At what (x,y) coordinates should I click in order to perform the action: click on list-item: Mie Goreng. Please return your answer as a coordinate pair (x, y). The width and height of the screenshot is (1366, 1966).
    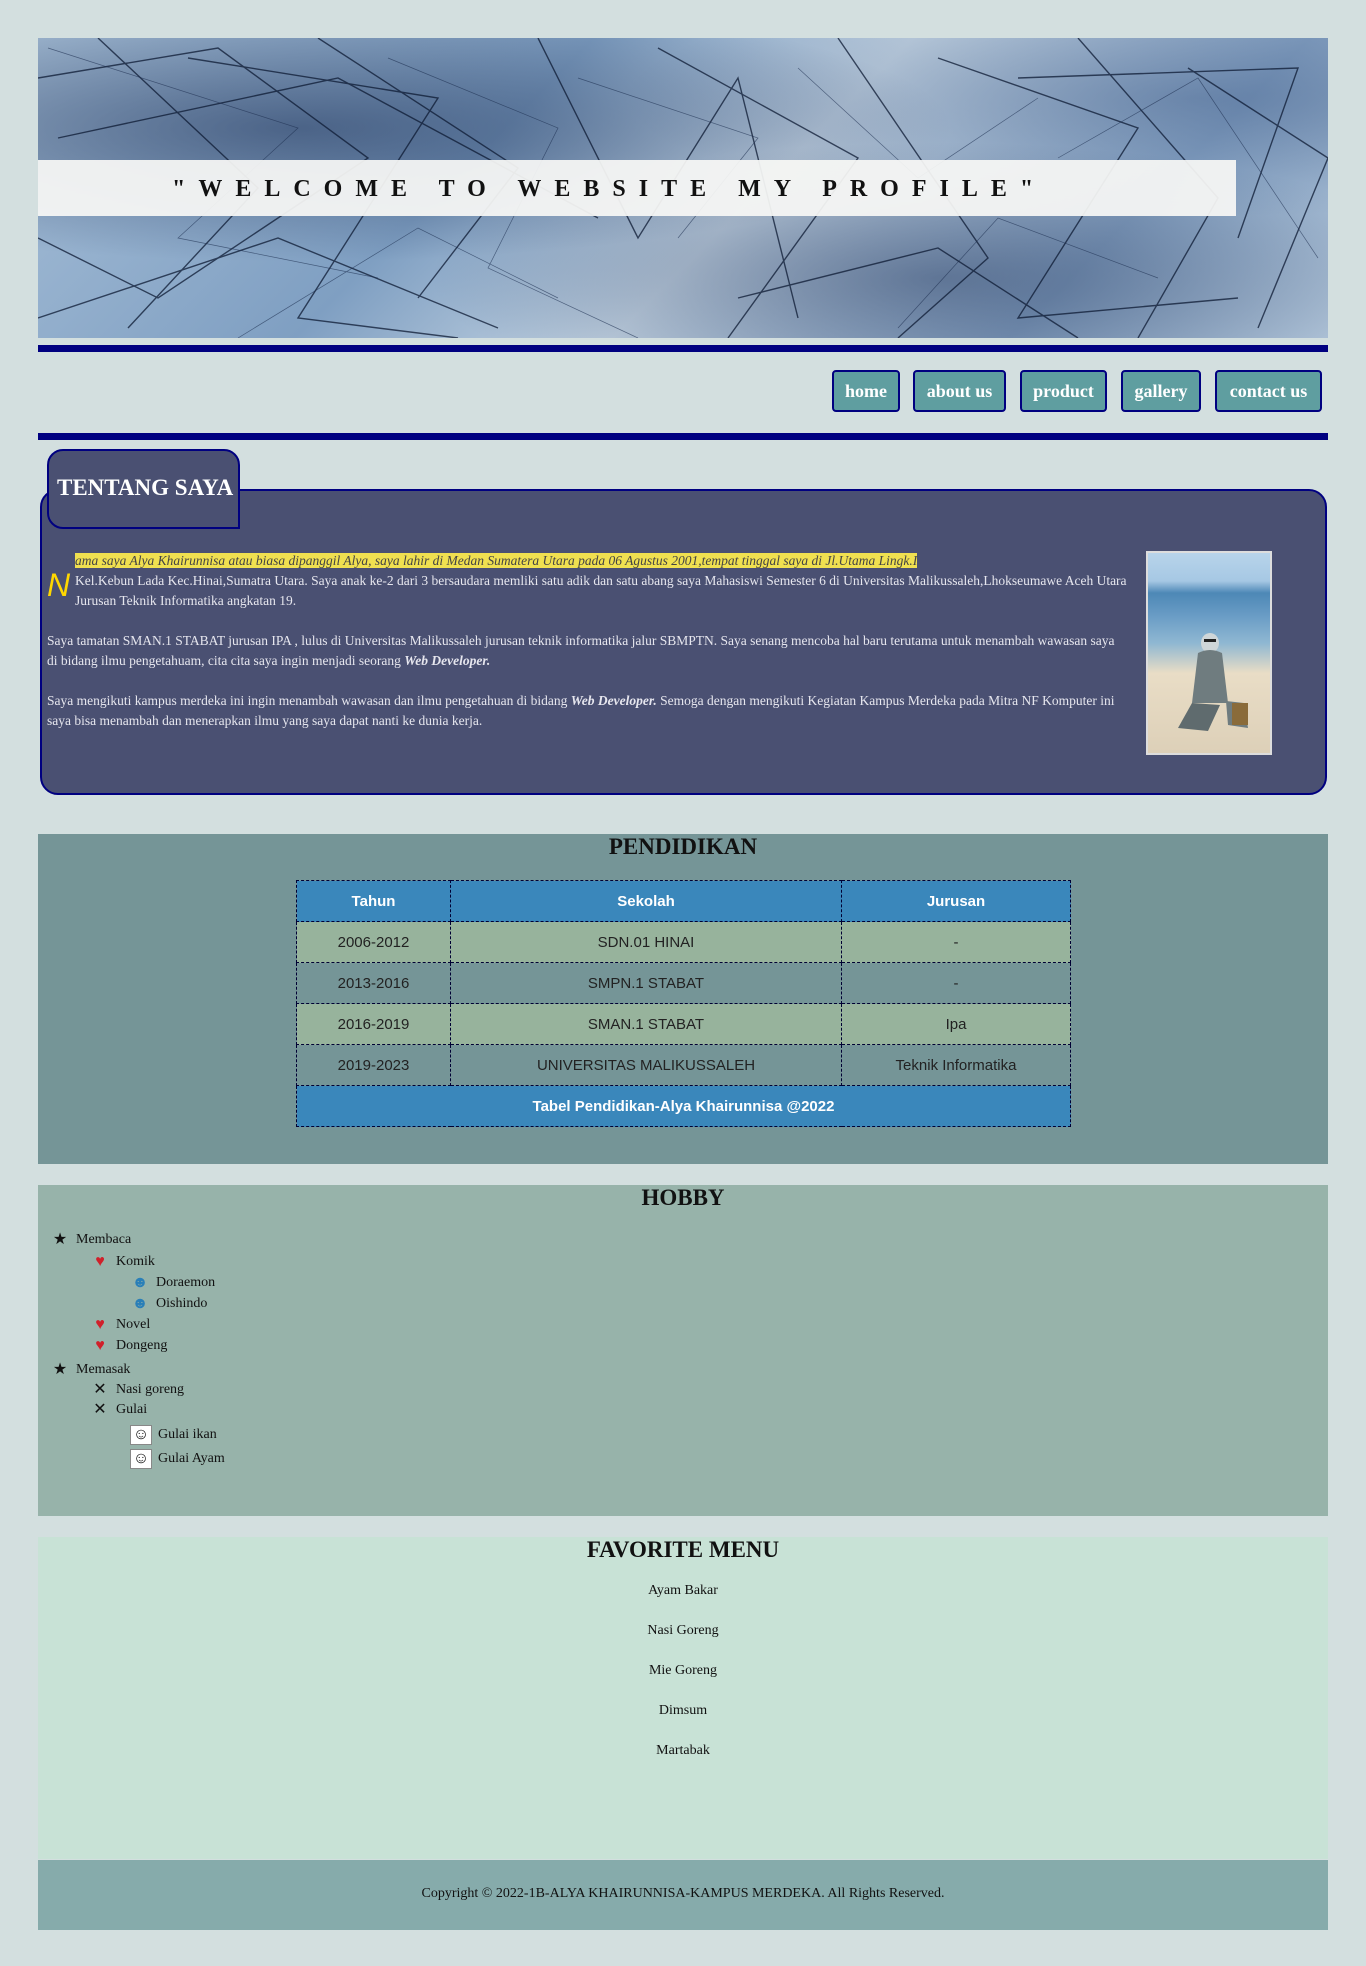
    Looking at the image, I should click on (683, 1670).